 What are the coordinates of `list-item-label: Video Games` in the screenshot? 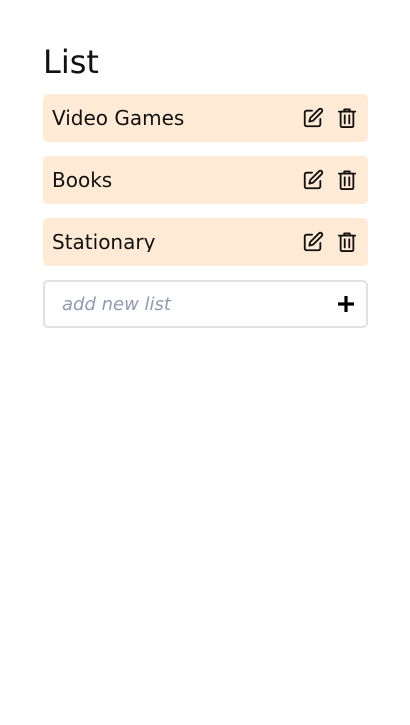 It's located at (118, 118).